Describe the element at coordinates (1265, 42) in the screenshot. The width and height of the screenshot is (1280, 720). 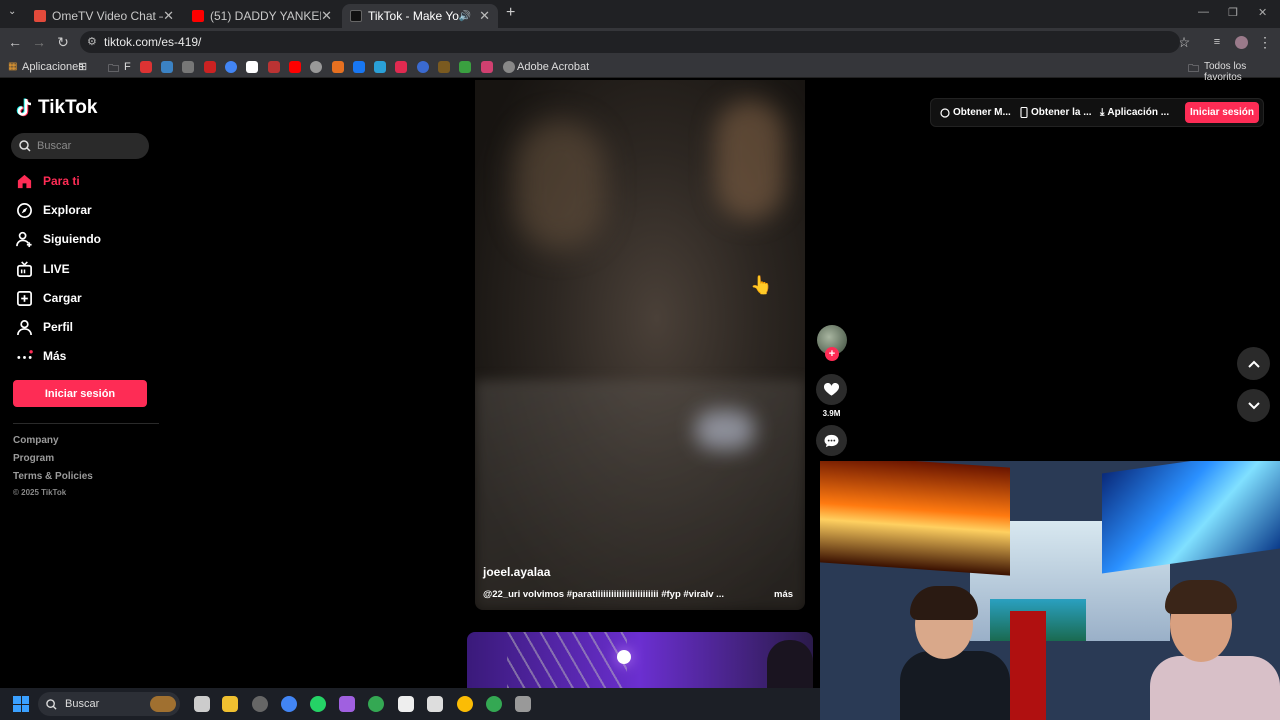
I see `menu-kebab-icon: ⋮` at that location.